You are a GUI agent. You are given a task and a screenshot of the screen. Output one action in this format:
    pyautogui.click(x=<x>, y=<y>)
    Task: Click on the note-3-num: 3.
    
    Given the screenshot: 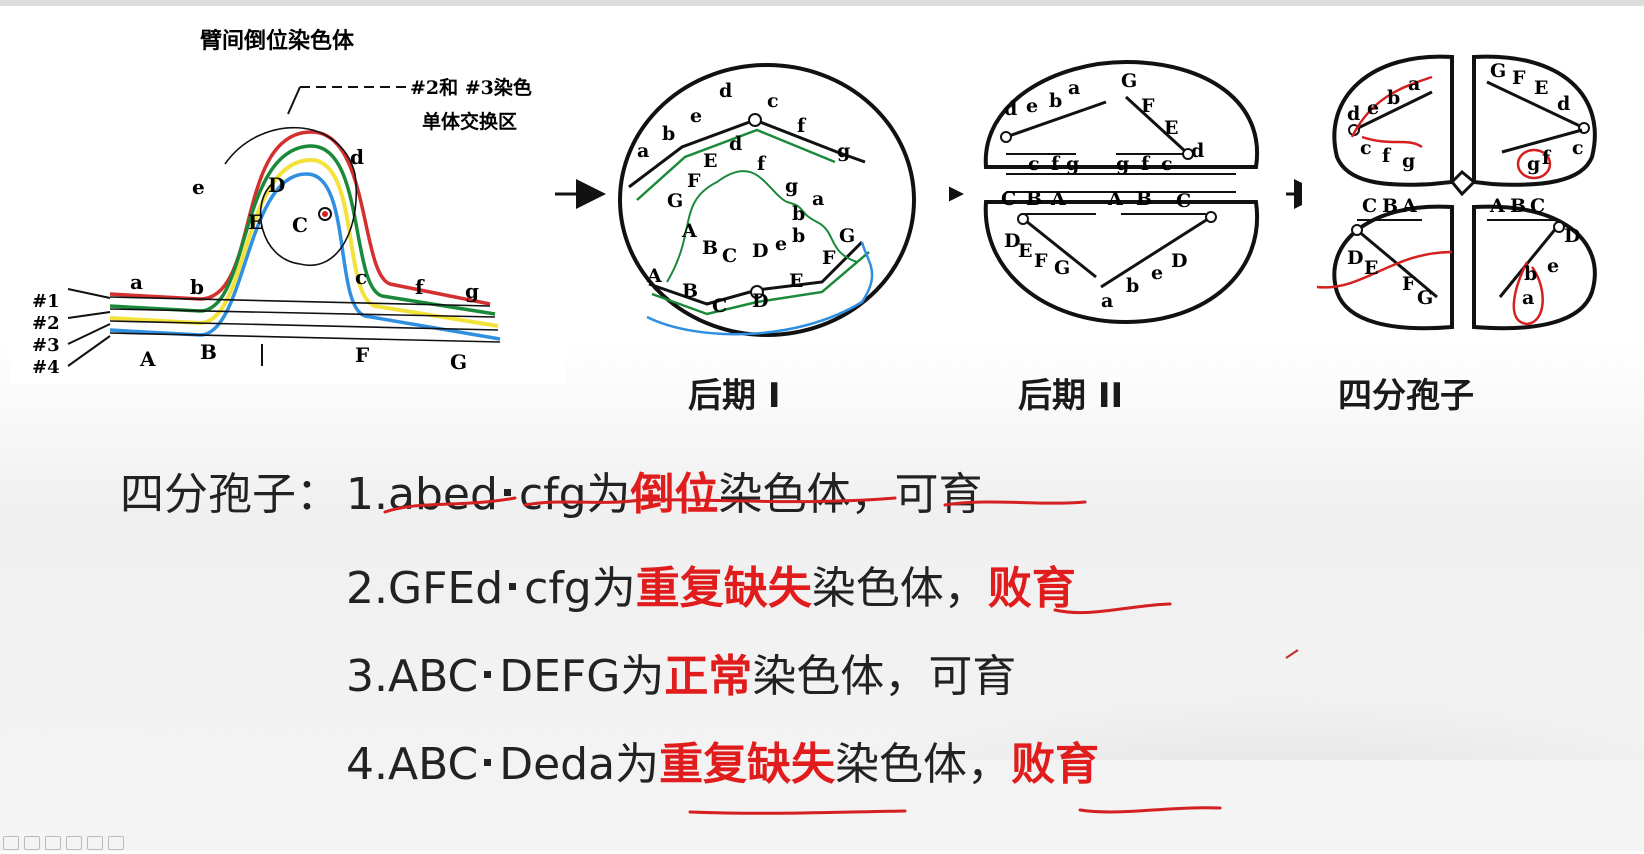 What is the action you would take?
    pyautogui.click(x=367, y=676)
    